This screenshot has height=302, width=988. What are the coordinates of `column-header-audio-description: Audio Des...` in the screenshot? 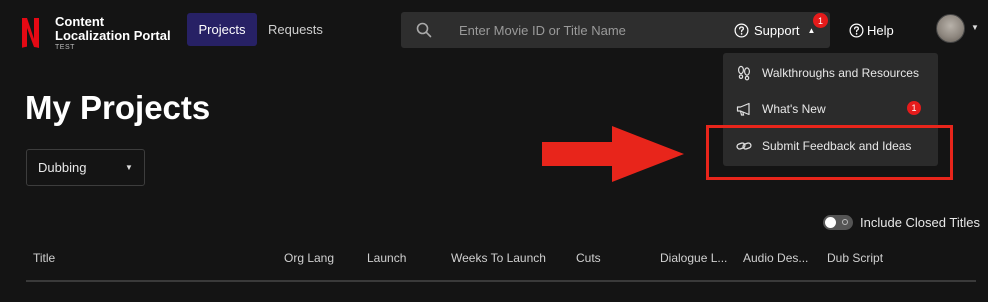 It's located at (775, 258).